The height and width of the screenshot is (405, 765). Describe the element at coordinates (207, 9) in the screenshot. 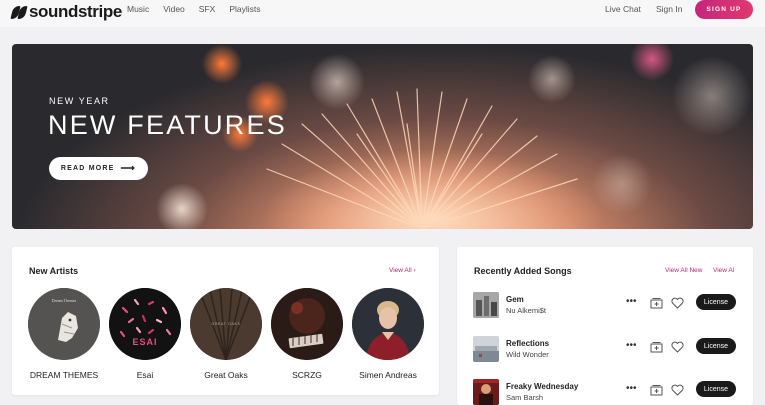

I see `nav-link-sfx: SFX` at that location.